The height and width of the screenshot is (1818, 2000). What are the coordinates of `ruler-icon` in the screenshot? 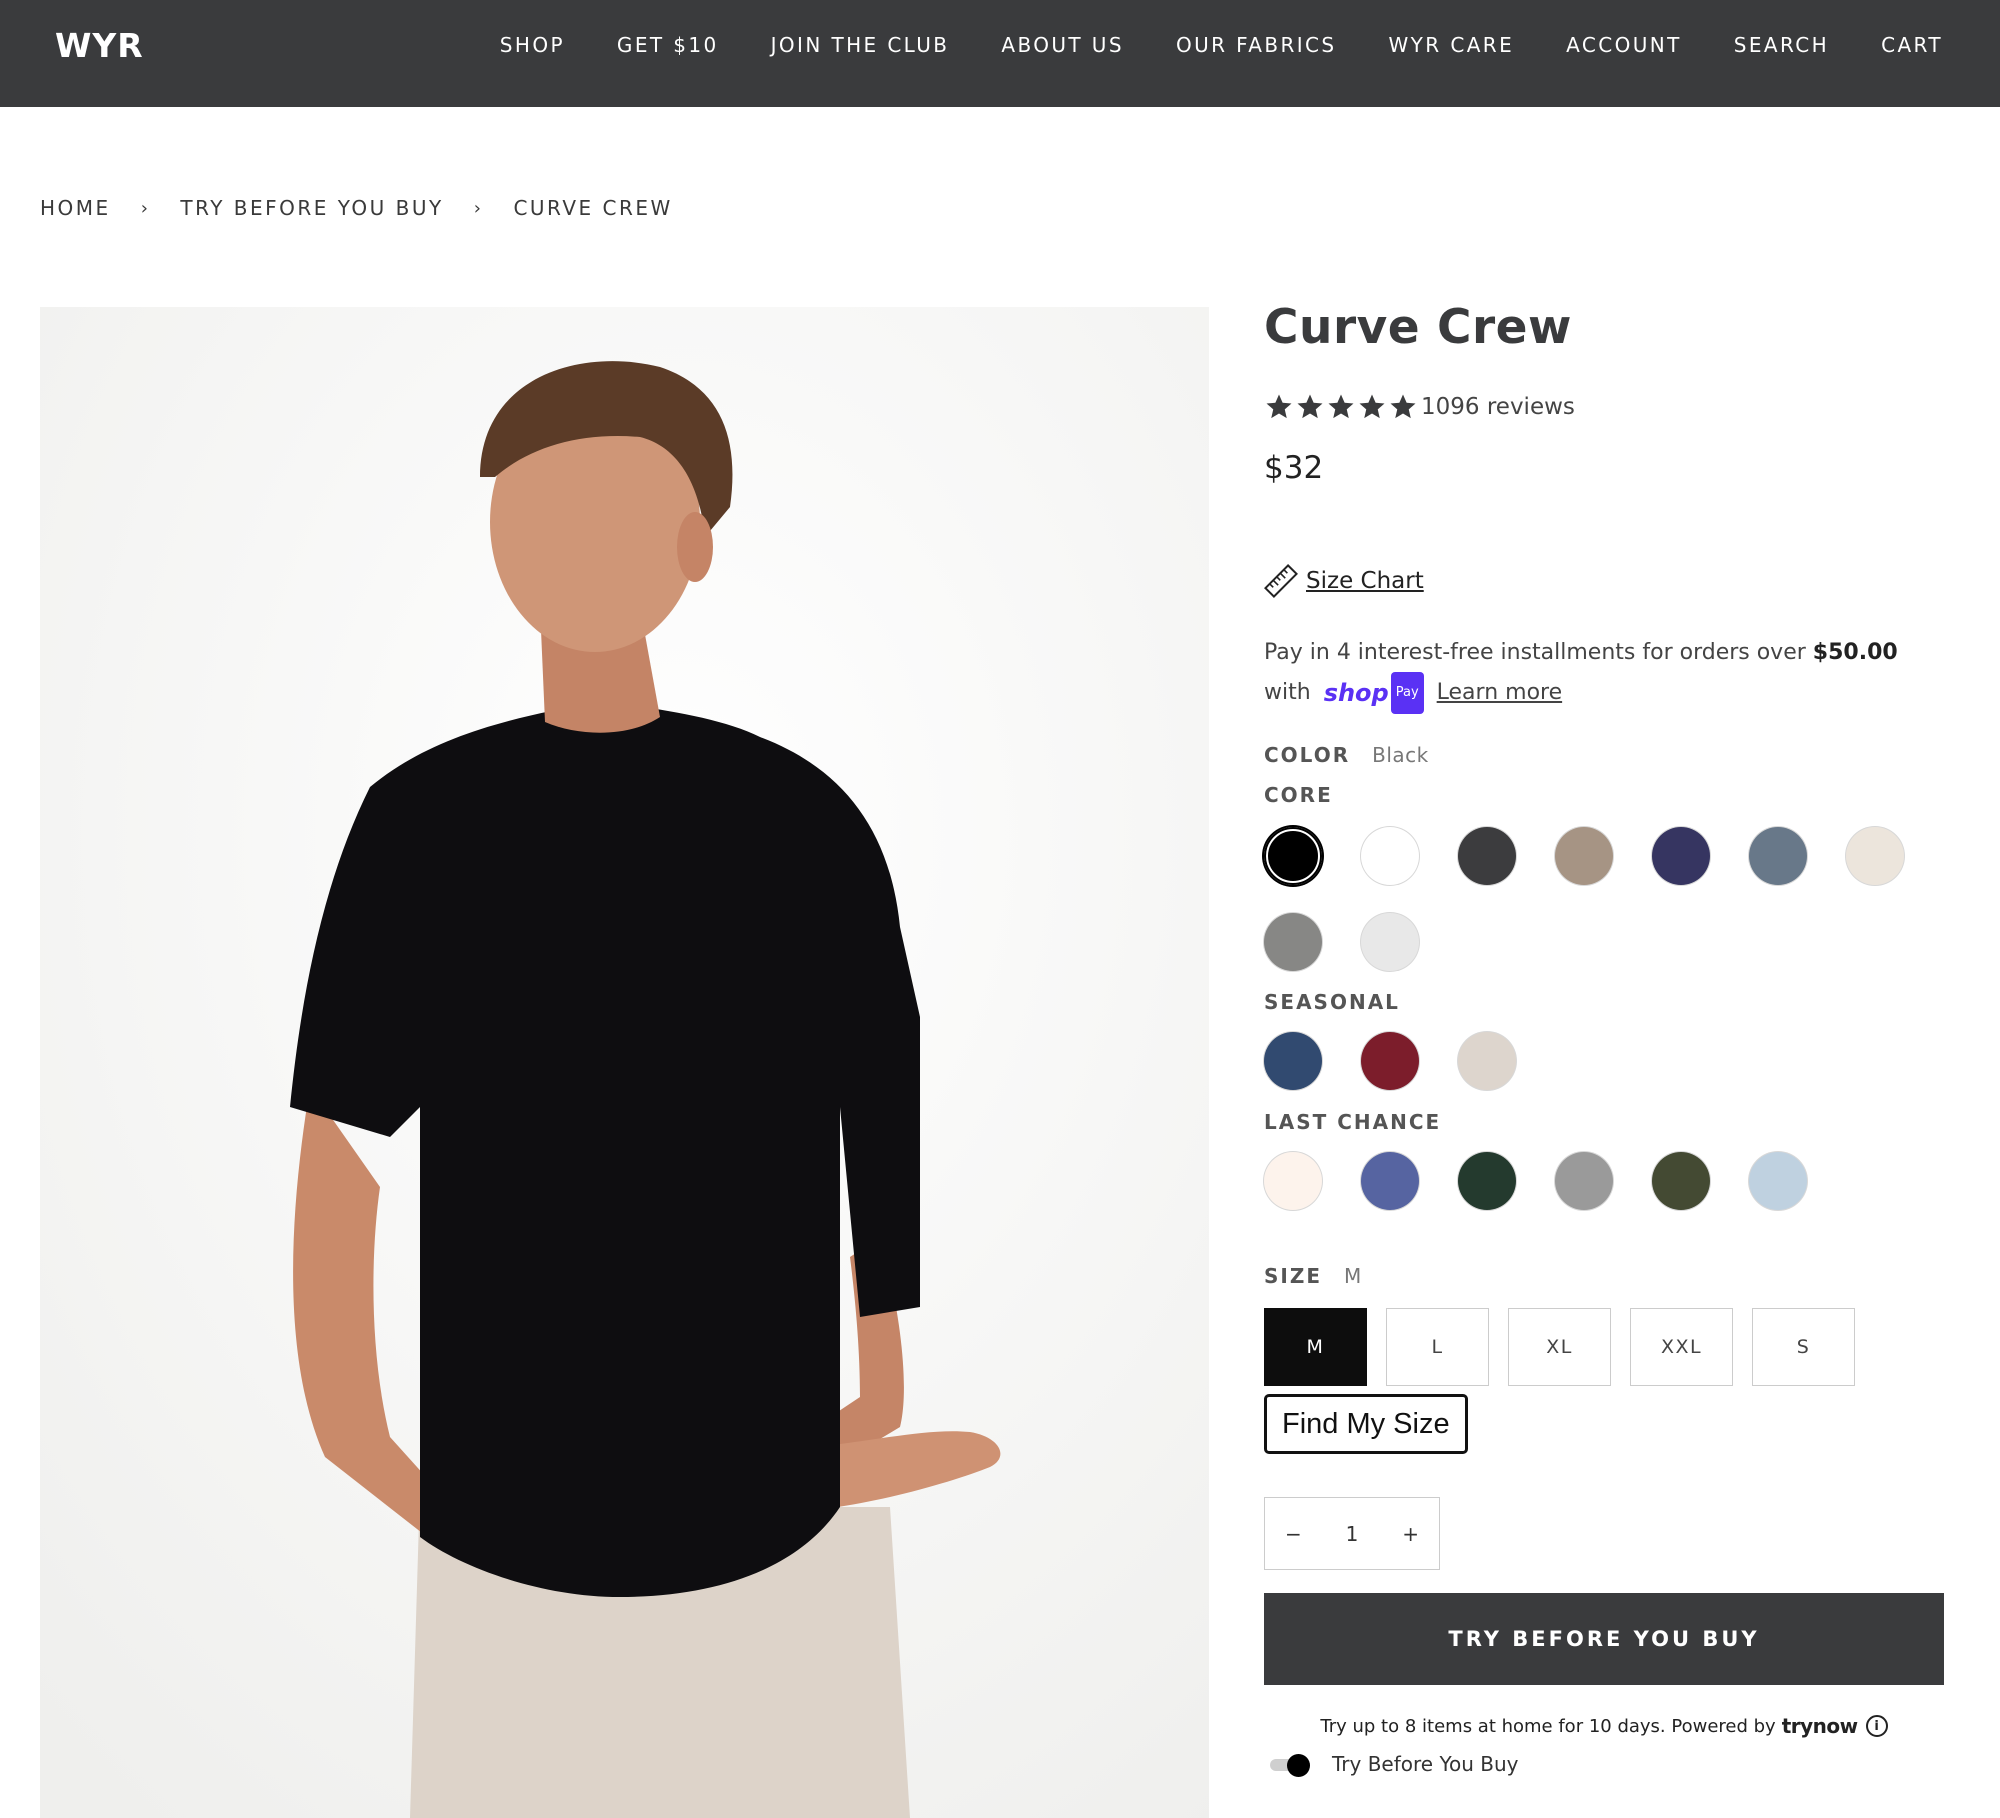 It's located at (1281, 581).